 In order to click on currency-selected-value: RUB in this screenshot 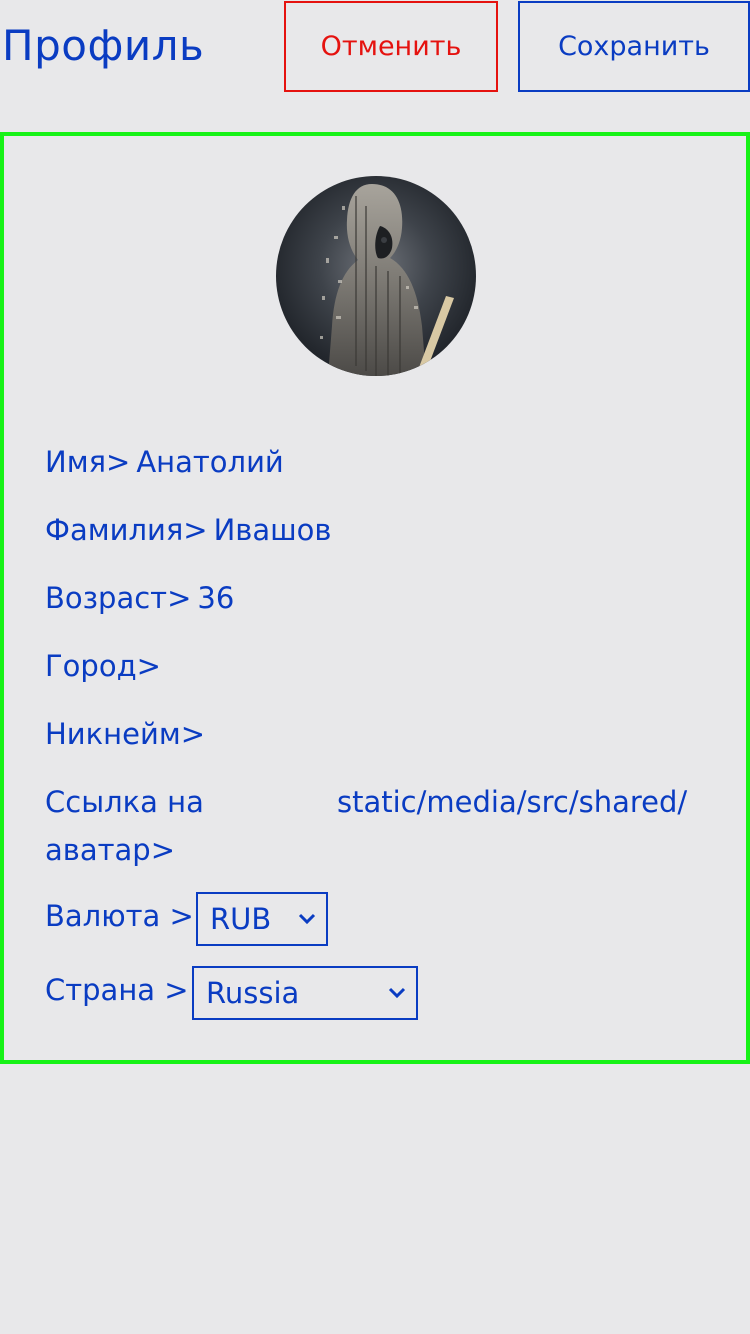, I will do `click(241, 919)`.